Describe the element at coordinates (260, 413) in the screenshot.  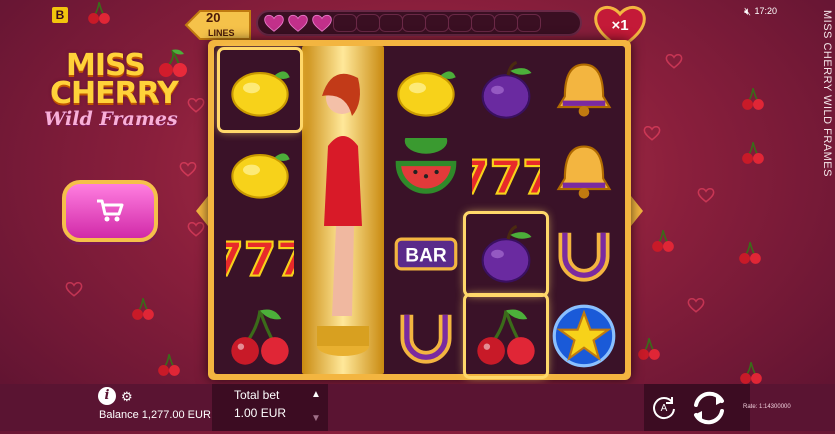
I see `total-bet-value: 1.00 EUR` at that location.